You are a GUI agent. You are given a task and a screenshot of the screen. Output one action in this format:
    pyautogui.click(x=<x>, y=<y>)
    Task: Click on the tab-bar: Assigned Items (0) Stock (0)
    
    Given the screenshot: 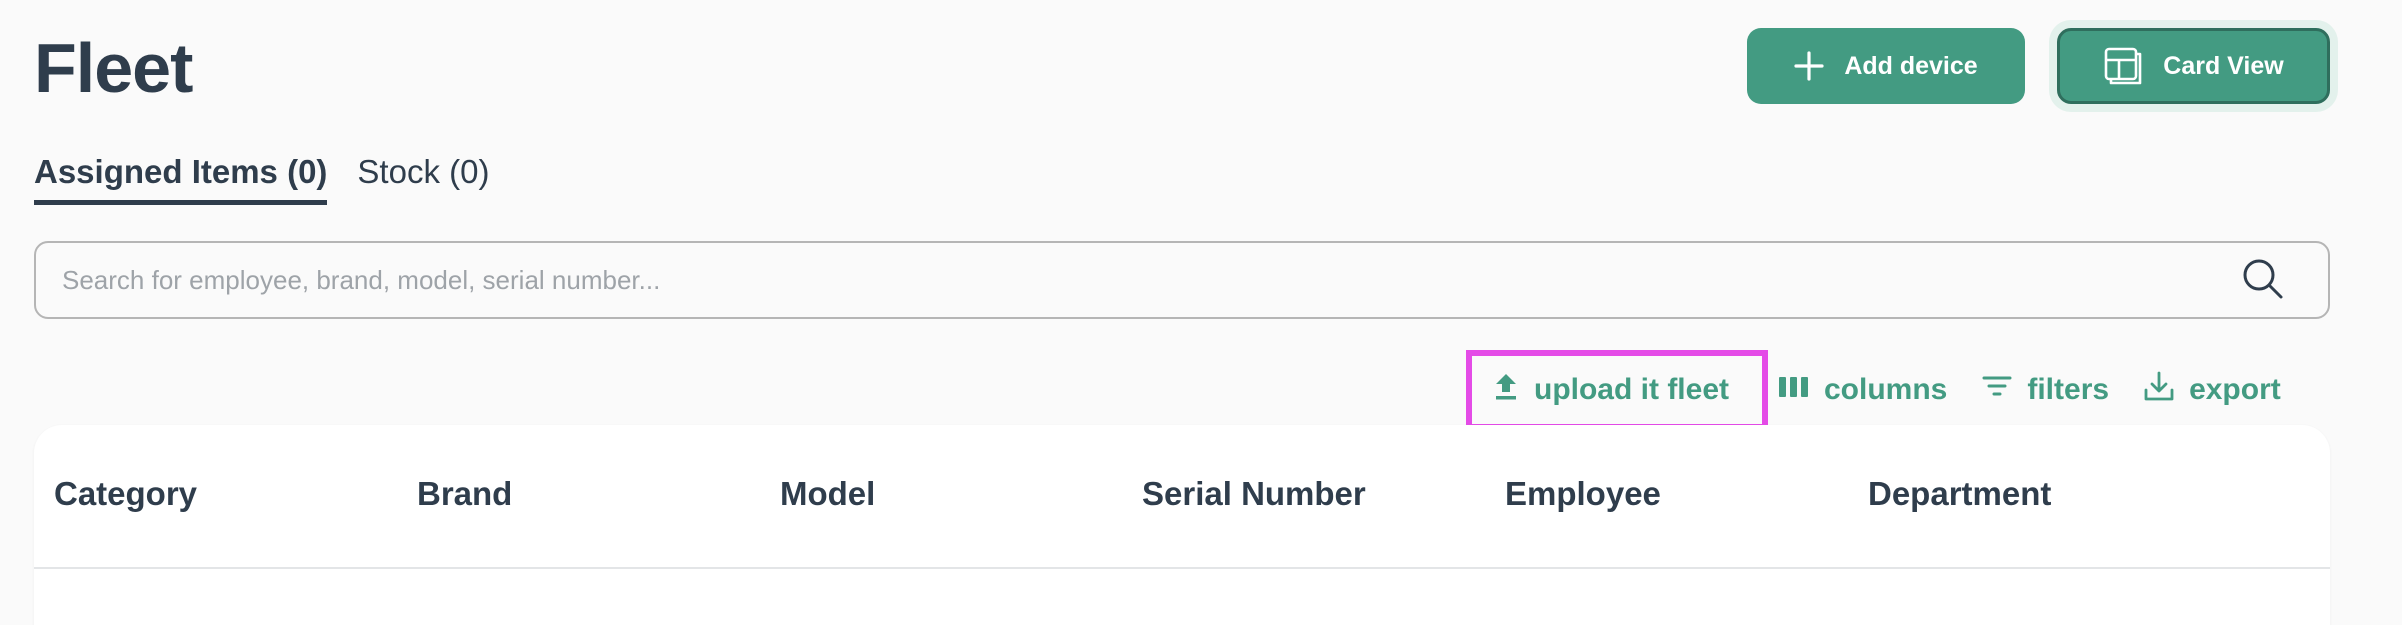 What is the action you would take?
    pyautogui.click(x=261, y=176)
    